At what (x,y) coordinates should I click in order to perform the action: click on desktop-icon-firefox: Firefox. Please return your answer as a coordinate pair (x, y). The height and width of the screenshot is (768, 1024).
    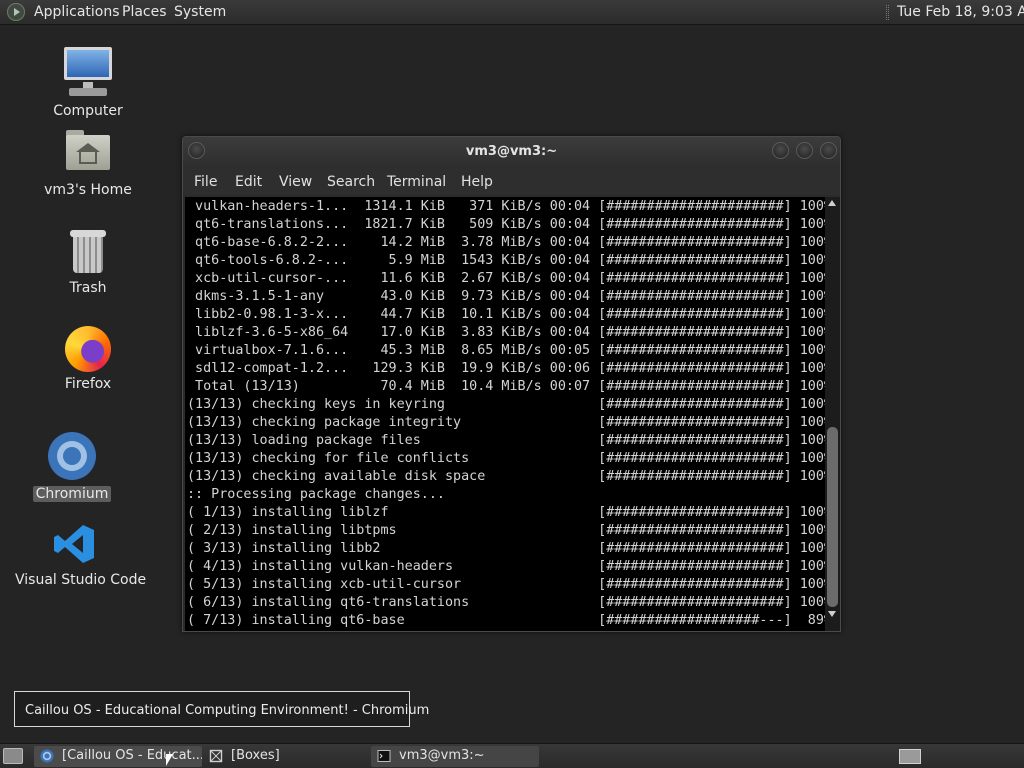
    Looking at the image, I should click on (88, 359).